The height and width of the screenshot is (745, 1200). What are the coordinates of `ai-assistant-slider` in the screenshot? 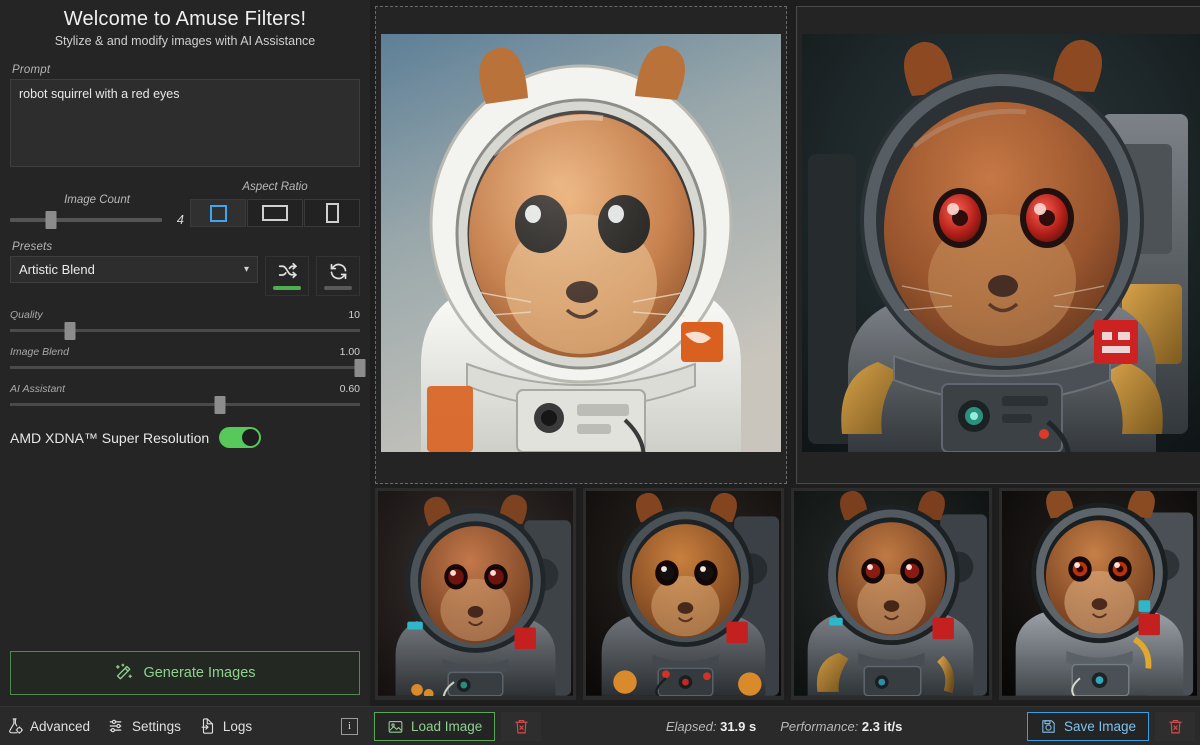 It's located at (185, 405).